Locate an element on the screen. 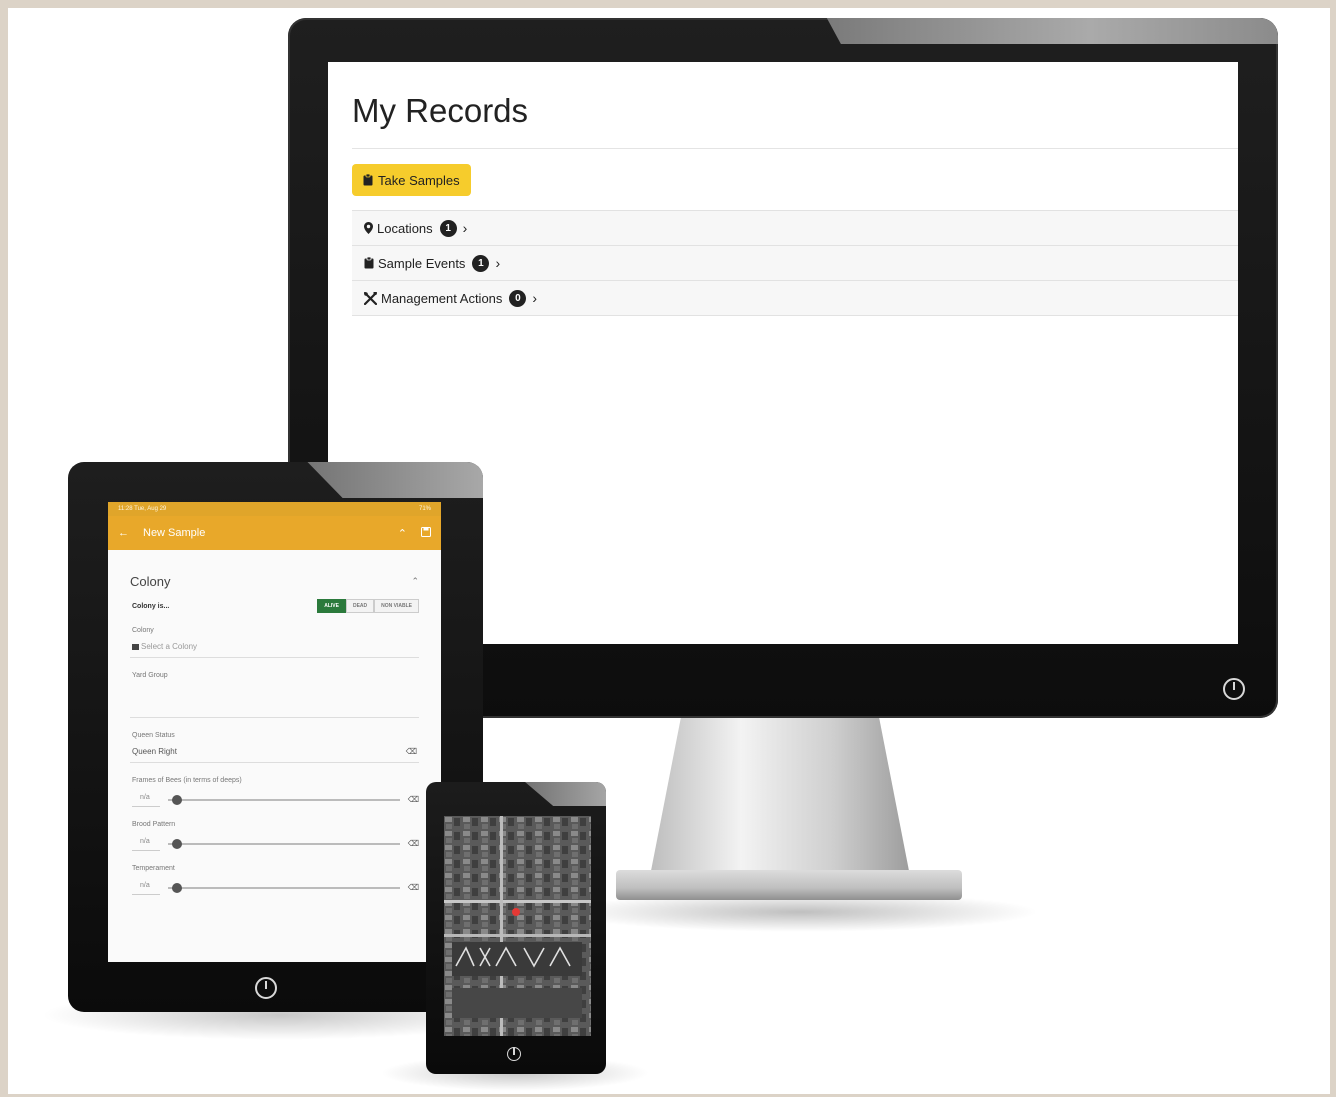 The image size is (1336, 1097). records-item-locations: Locations 1 › is located at coordinates (795, 228).